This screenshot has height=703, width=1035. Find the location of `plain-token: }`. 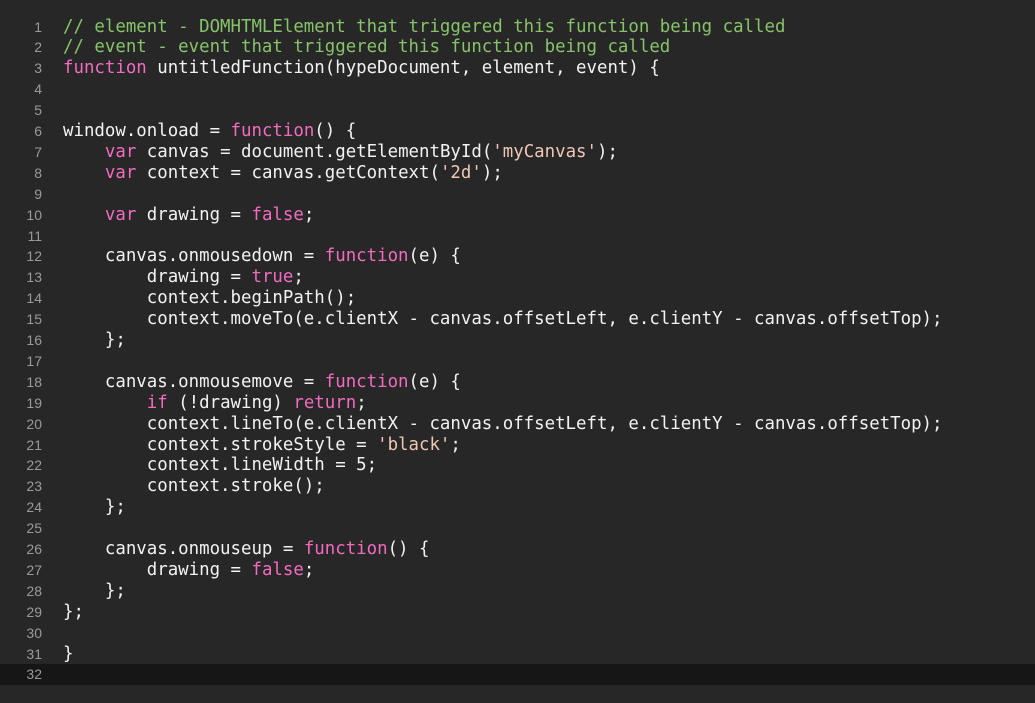

plain-token: } is located at coordinates (68, 653).